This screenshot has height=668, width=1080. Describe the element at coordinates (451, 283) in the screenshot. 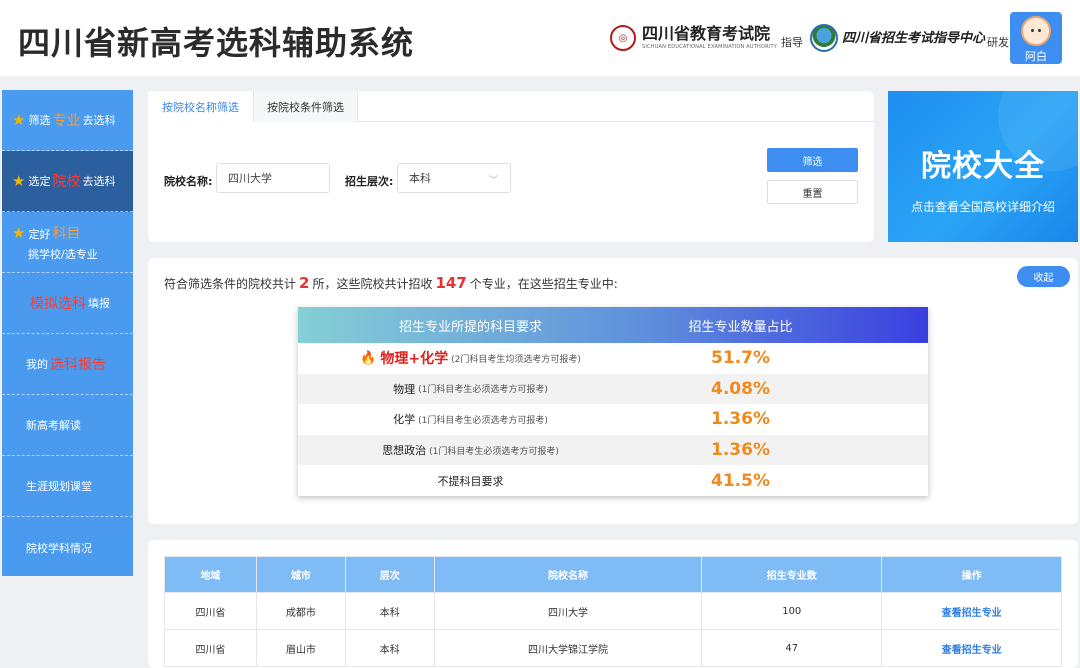

I see `major-count: 147` at that location.